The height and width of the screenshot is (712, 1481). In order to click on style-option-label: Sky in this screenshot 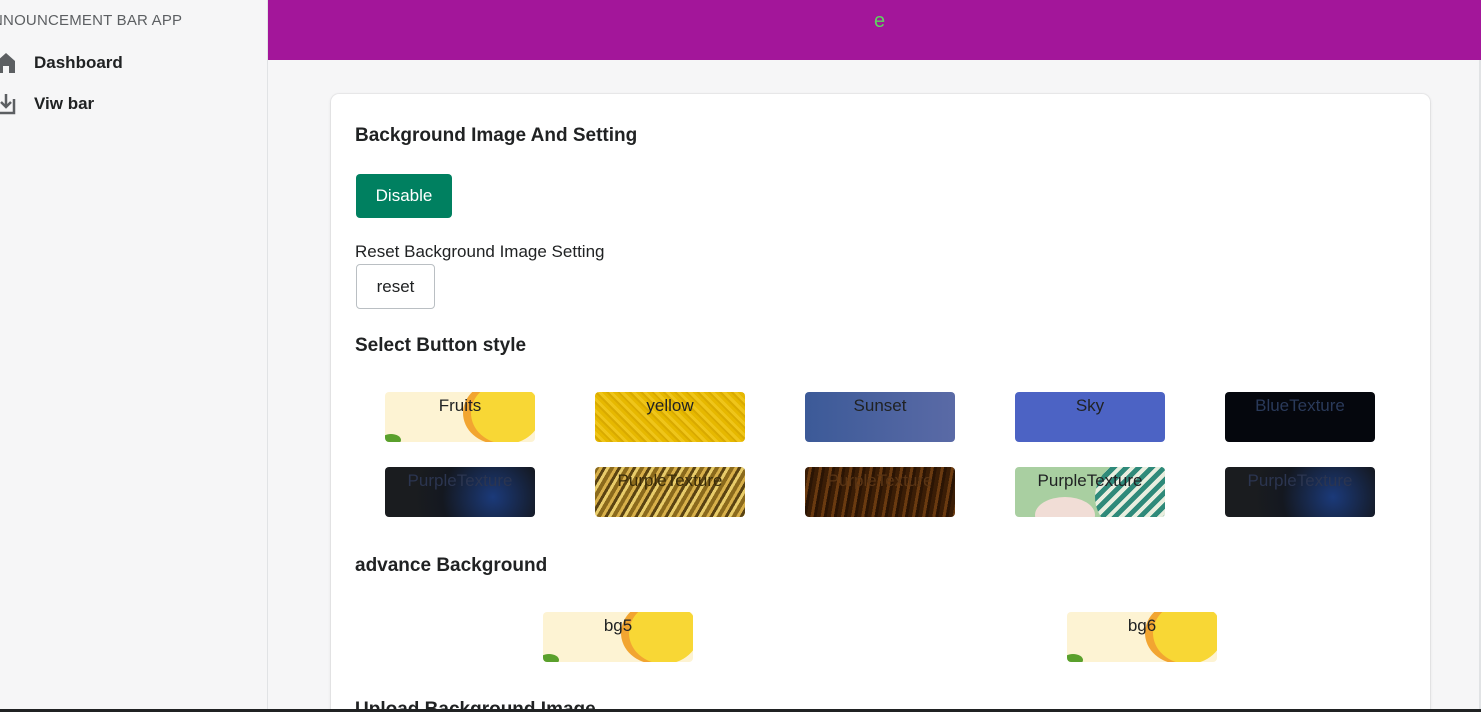, I will do `click(1090, 405)`.